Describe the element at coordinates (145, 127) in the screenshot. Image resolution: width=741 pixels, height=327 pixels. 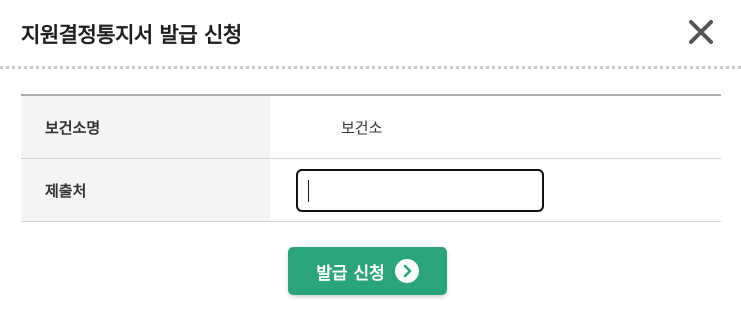
I see `health-center-label: 보건소명` at that location.